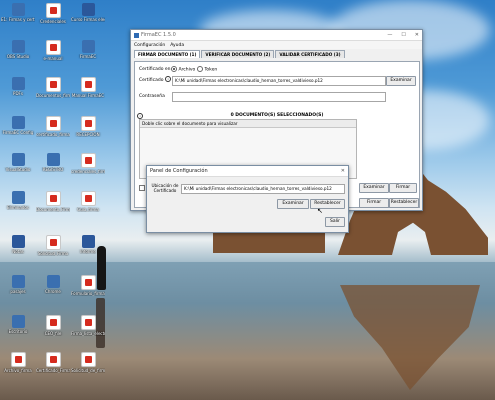  Describe the element at coordinates (88, 293) in the screenshot. I see `desktop-icon-label: Formulario_firmado` at that location.